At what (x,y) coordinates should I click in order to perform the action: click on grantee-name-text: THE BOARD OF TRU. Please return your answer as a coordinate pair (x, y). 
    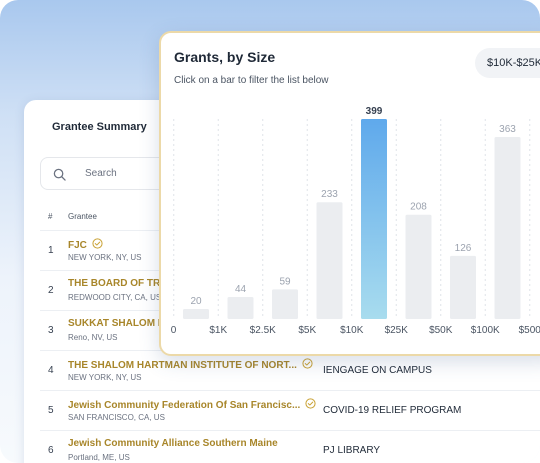
    Looking at the image, I should click on (118, 283).